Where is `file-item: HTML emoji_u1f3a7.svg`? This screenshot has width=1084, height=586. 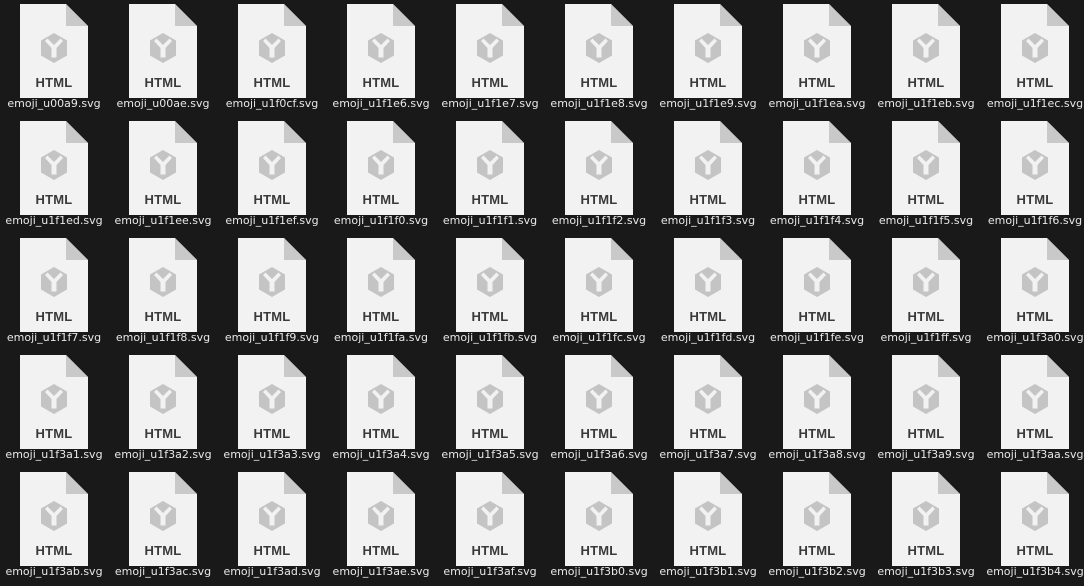 file-item: HTML emoji_u1f3a7.svg is located at coordinates (708, 409).